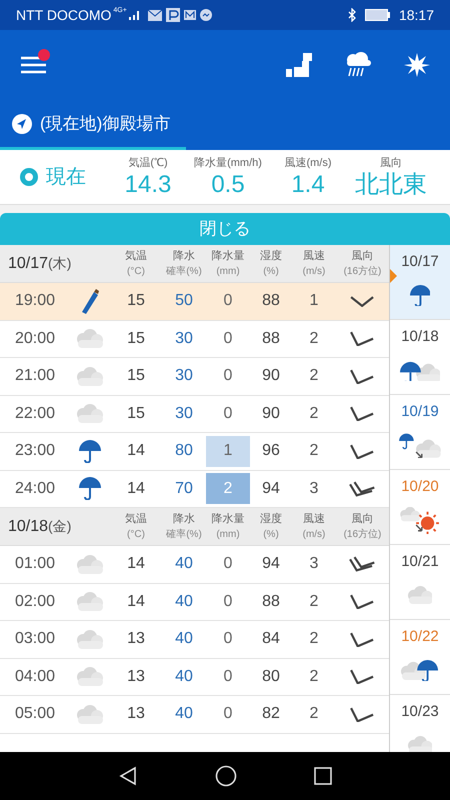 This screenshot has height=800, width=450. Describe the element at coordinates (299, 65) in the screenshot. I see `blocks-icon` at that location.